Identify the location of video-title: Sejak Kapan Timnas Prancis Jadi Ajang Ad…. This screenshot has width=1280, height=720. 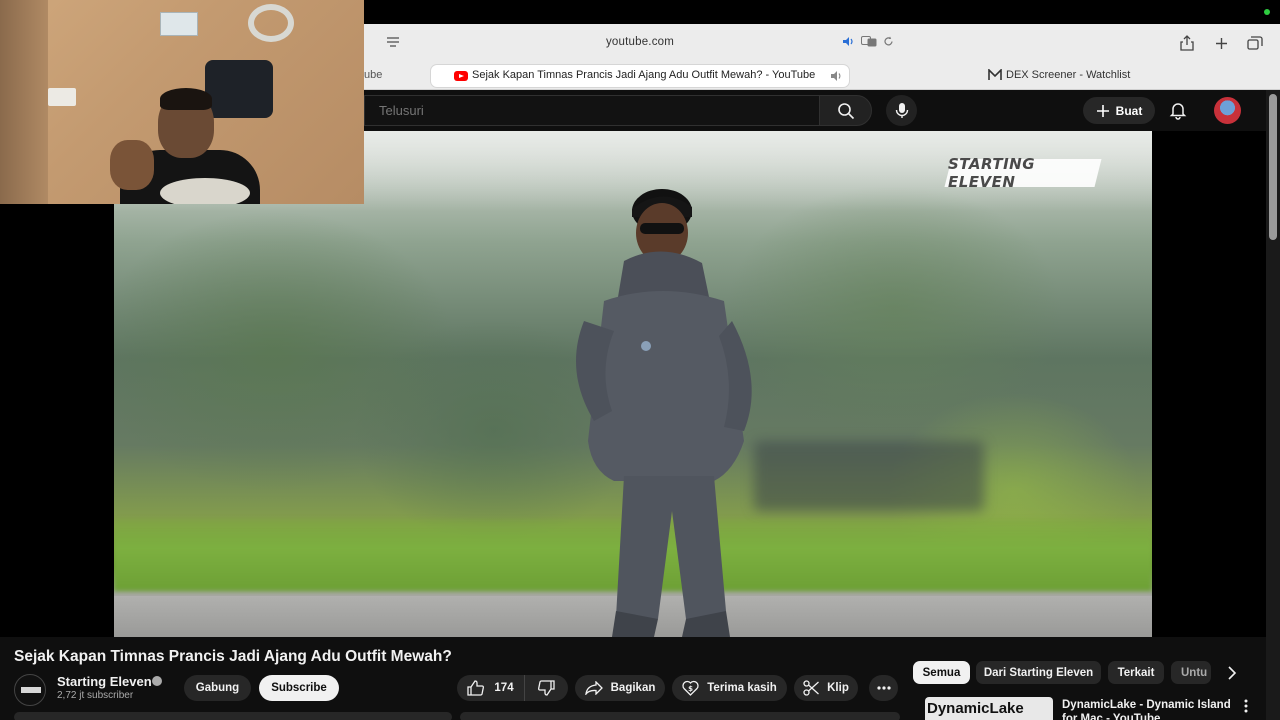
(233, 656).